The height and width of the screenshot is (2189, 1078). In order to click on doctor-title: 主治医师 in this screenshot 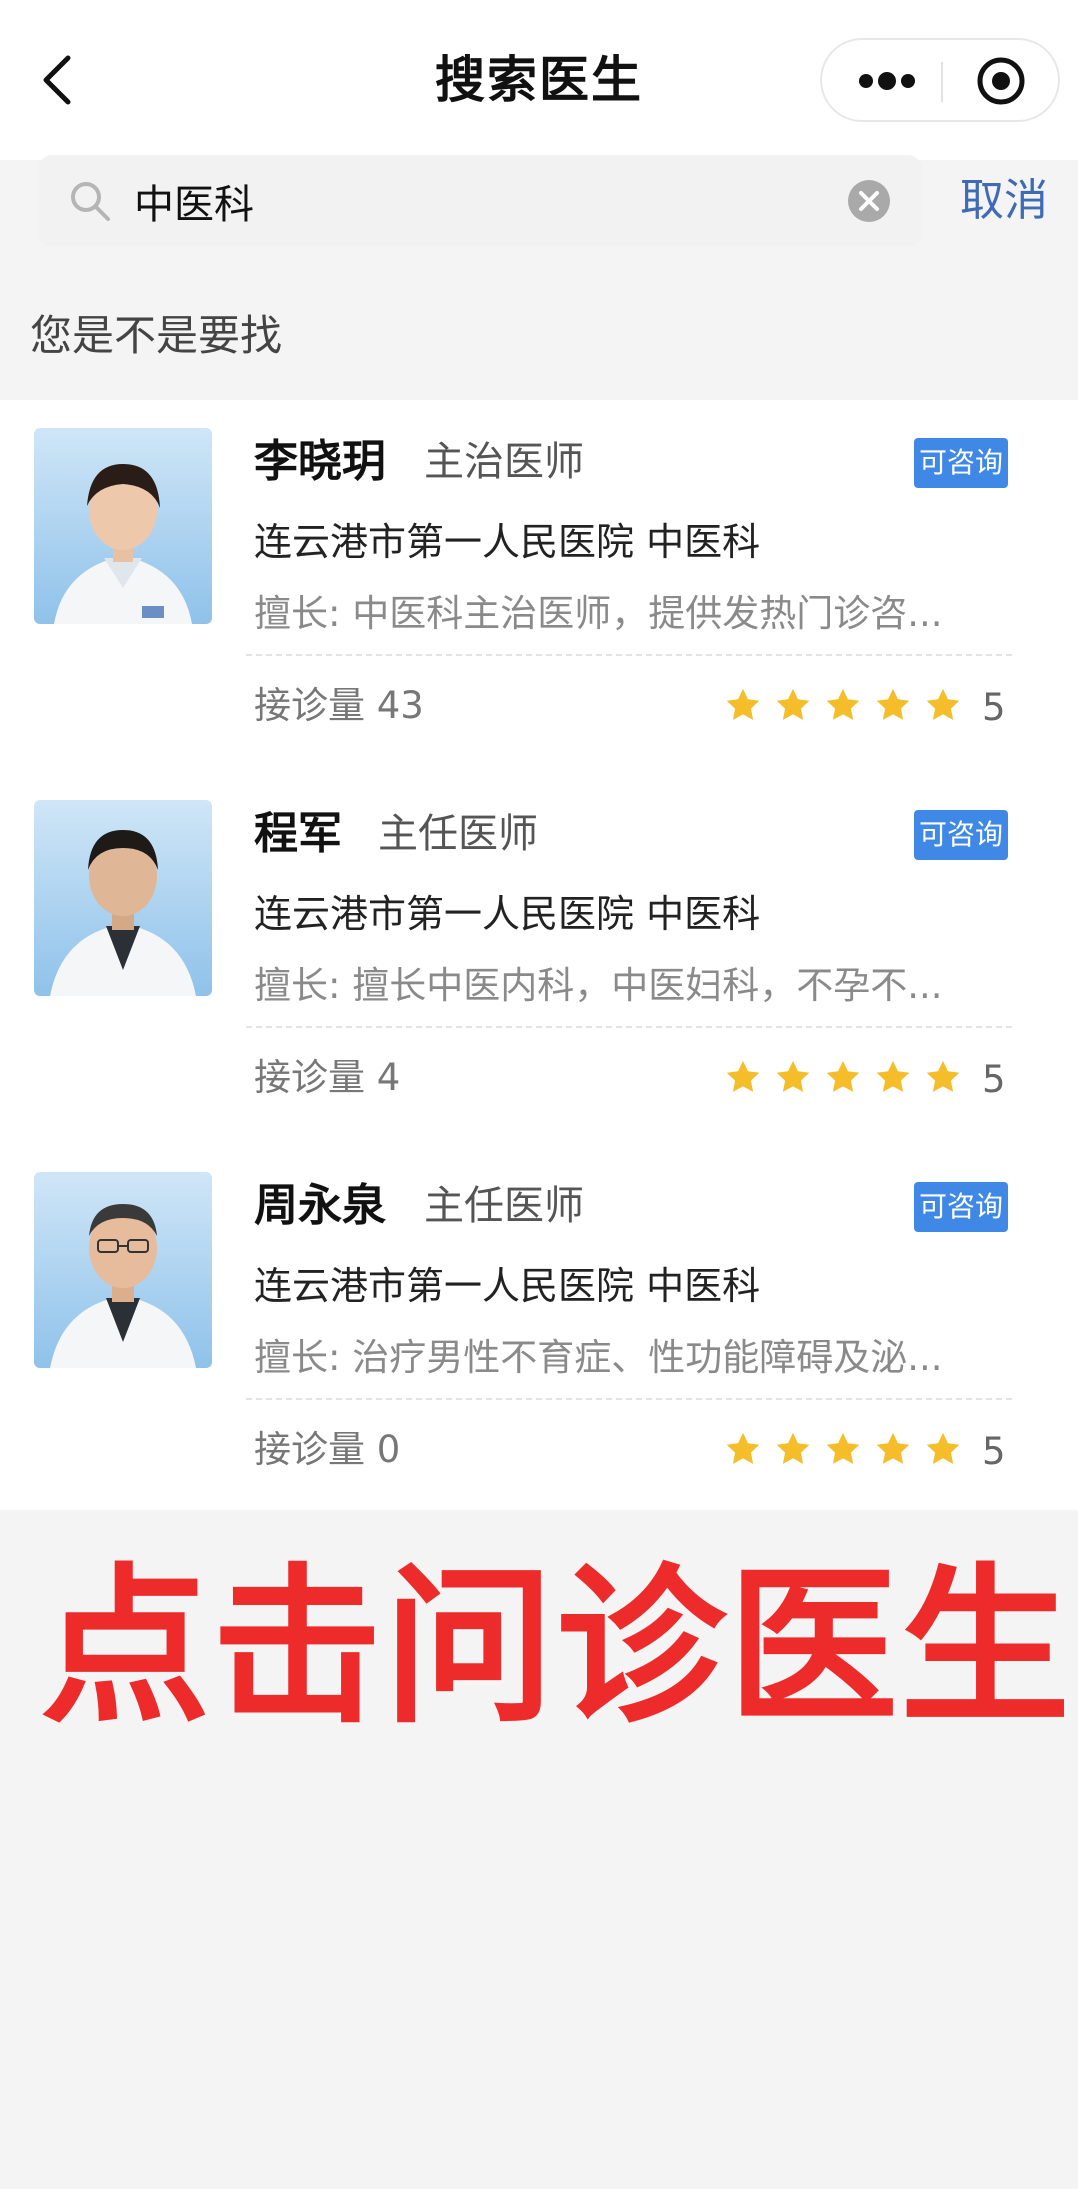, I will do `click(504, 462)`.